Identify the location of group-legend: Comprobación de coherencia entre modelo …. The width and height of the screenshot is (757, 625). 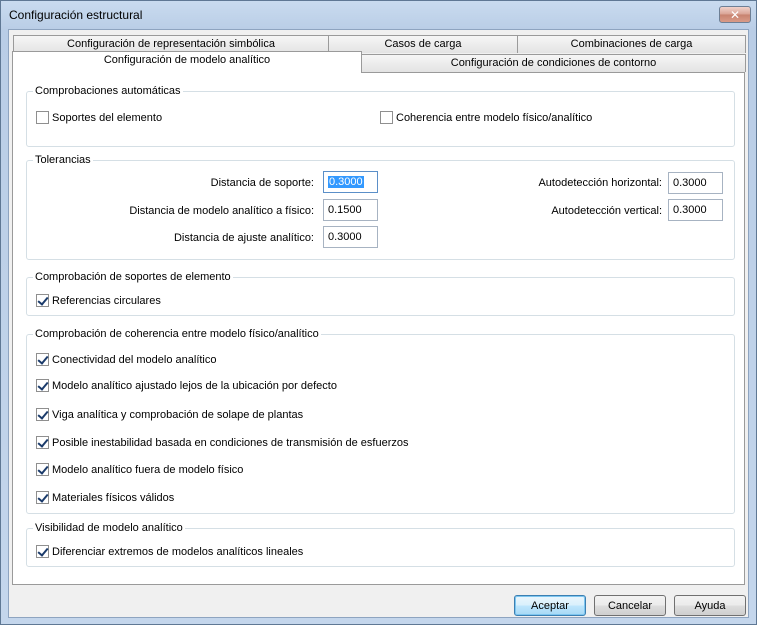
(177, 334).